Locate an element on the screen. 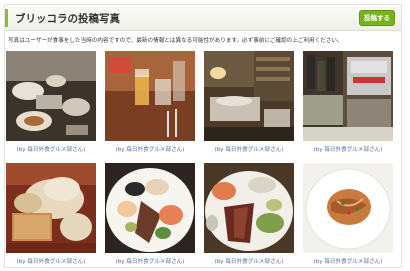  header-accent-bar is located at coordinates (6, 18).